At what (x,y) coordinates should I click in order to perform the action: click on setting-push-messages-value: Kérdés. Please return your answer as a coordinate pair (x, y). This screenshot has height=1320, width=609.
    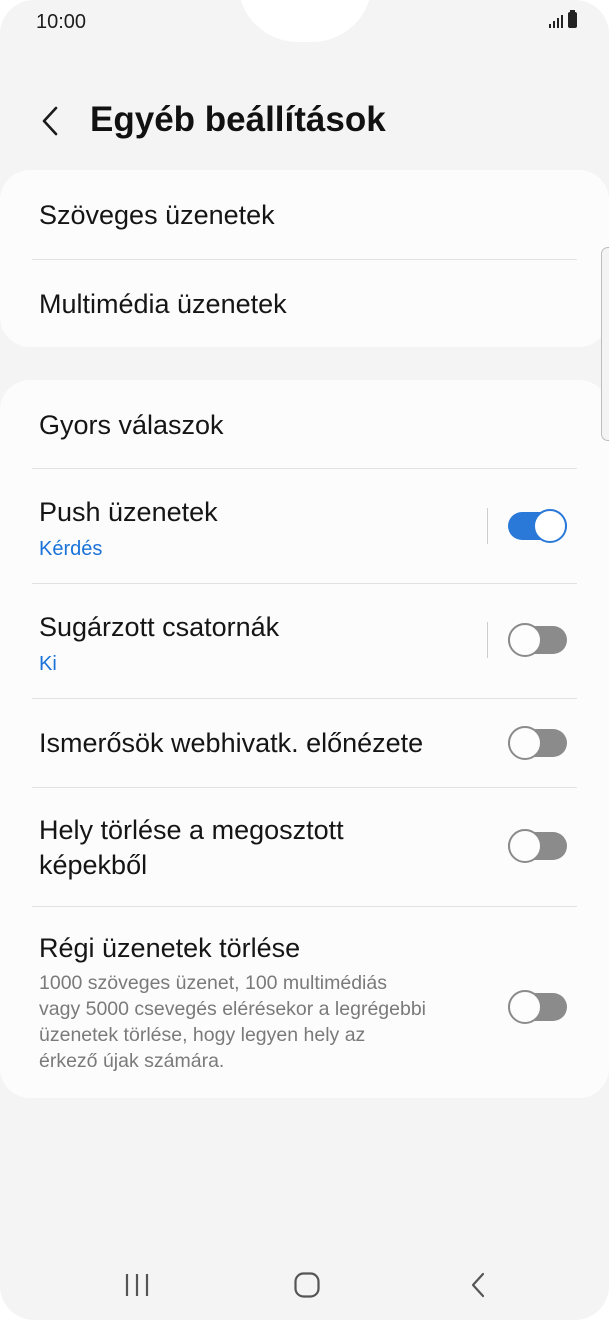
    Looking at the image, I should click on (71, 549).